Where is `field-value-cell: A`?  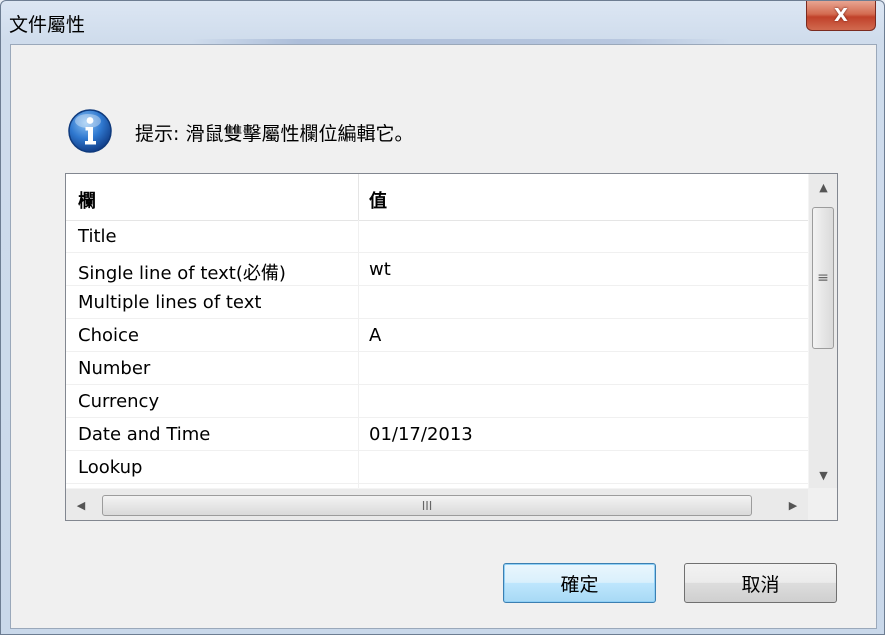
field-value-cell: A is located at coordinates (375, 335).